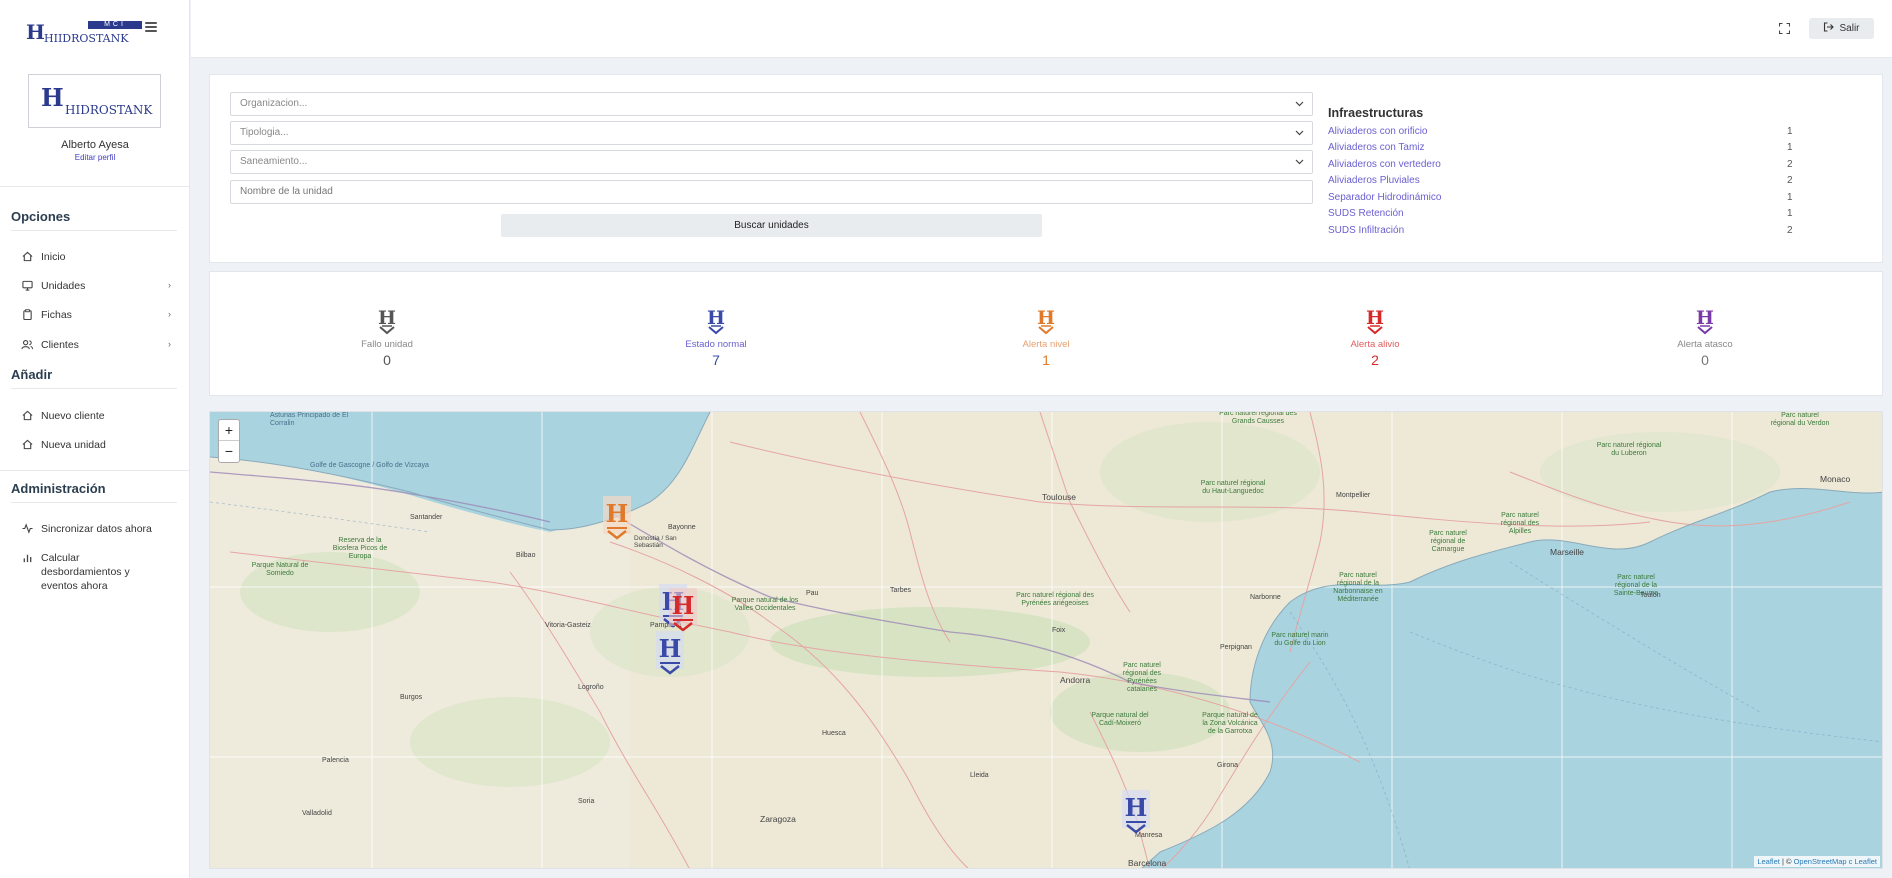  Describe the element at coordinates (655, 542) in the screenshot. I see `map-label: Donostia / San Sebastián` at that location.